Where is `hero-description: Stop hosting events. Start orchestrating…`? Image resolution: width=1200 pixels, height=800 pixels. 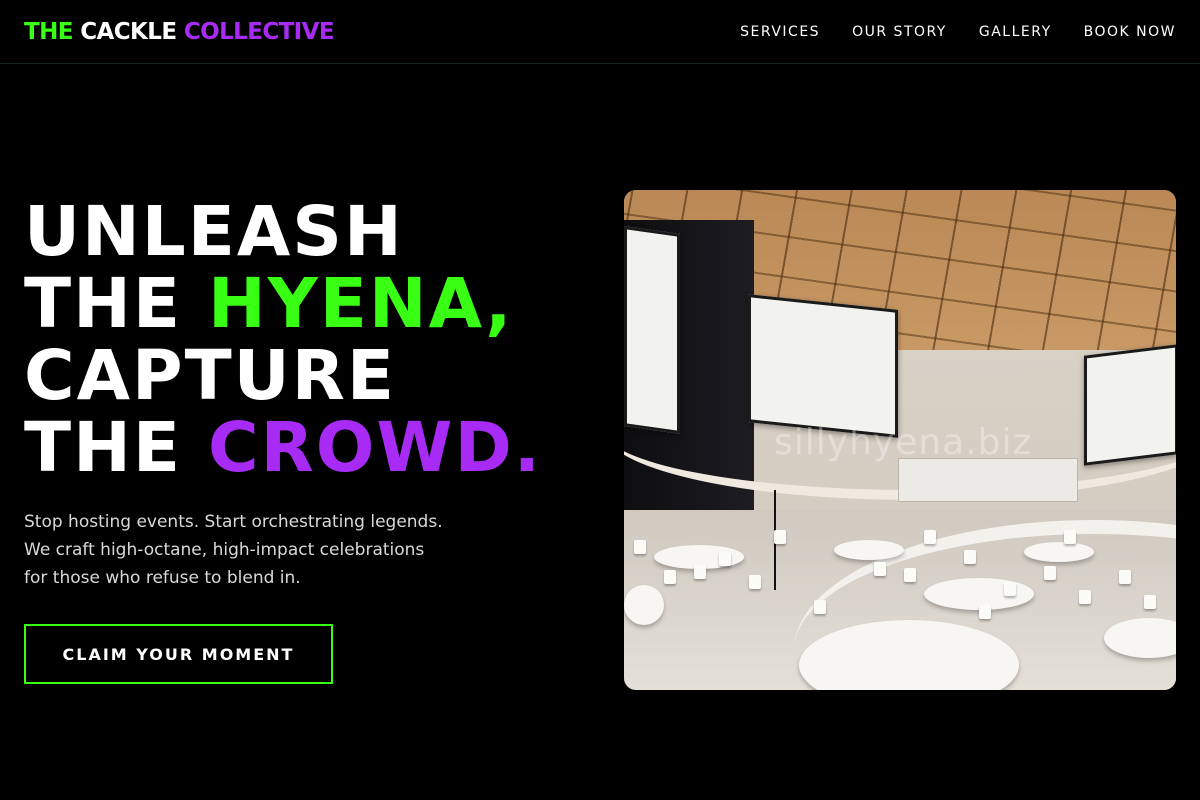 hero-description: Stop hosting events. Start orchestrating… is located at coordinates (259, 550).